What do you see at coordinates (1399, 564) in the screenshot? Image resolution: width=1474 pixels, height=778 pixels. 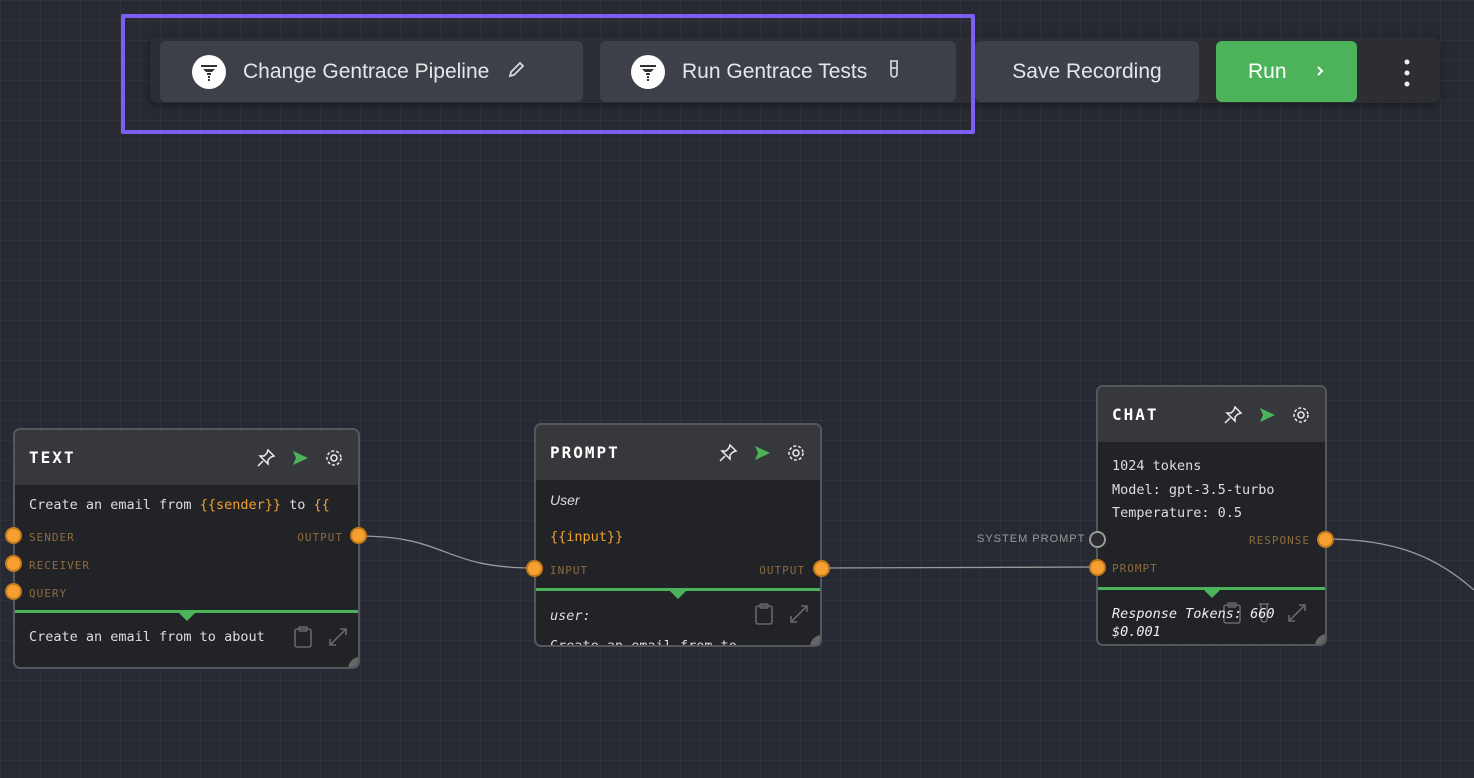 I see `edge-chat-to-next` at bounding box center [1399, 564].